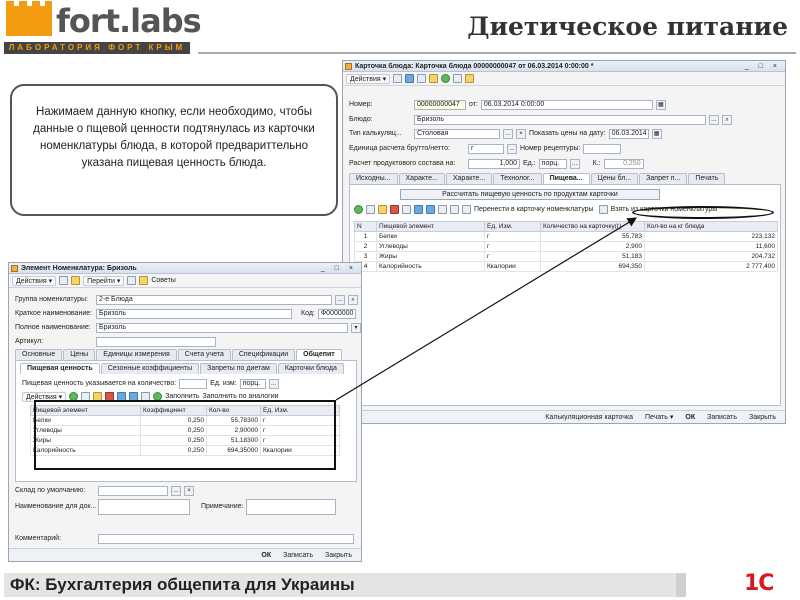  What do you see at coordinates (60, 368) in the screenshot?
I see `subtab-nutrition: Пищевая ценность` at bounding box center [60, 368].